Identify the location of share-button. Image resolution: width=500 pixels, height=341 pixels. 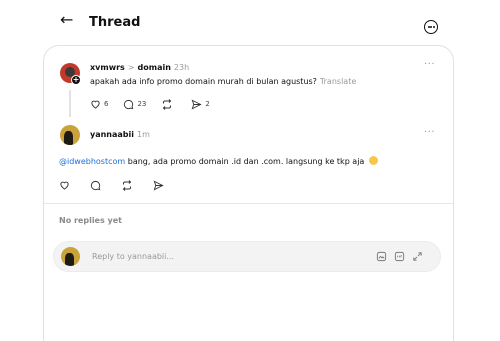
(160, 185).